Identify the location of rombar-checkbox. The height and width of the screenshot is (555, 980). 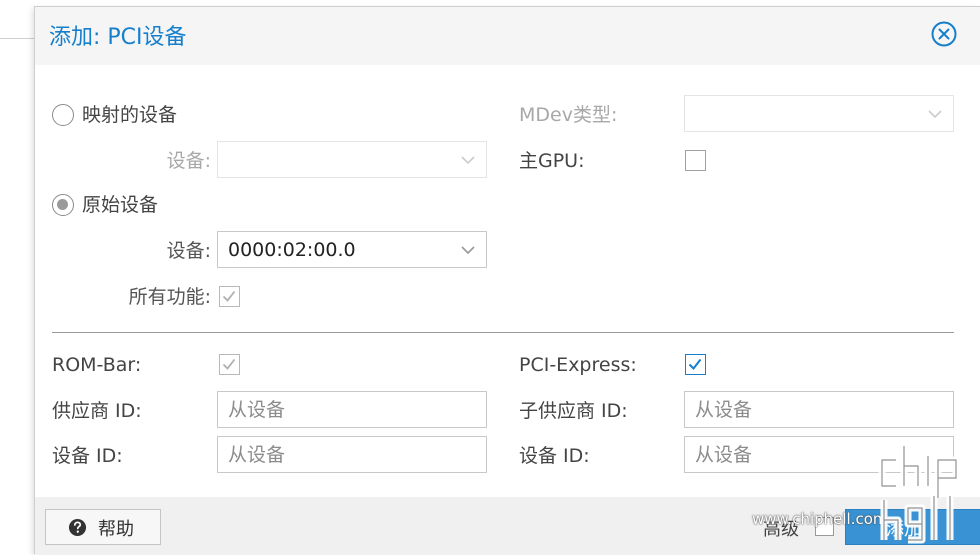
(229, 364).